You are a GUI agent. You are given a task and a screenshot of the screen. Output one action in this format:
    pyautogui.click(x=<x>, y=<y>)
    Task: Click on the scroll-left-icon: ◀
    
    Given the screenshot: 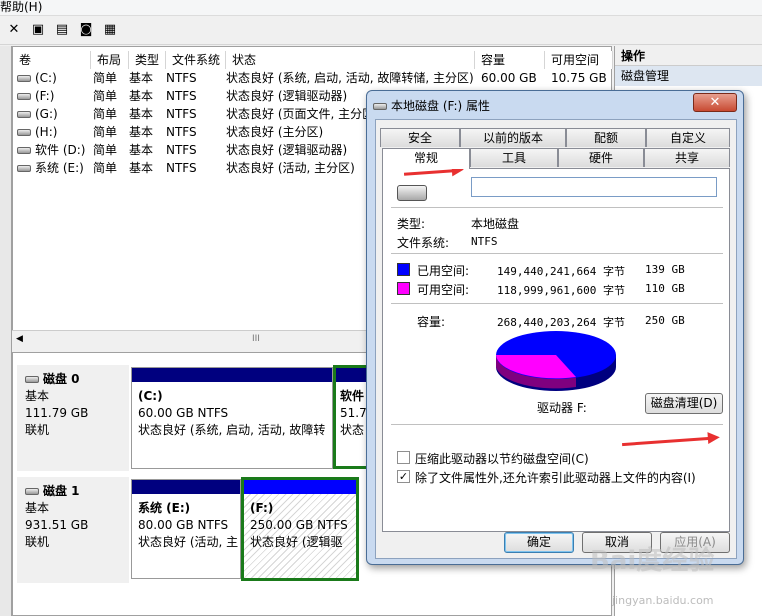 What is the action you would take?
    pyautogui.click(x=19, y=339)
    